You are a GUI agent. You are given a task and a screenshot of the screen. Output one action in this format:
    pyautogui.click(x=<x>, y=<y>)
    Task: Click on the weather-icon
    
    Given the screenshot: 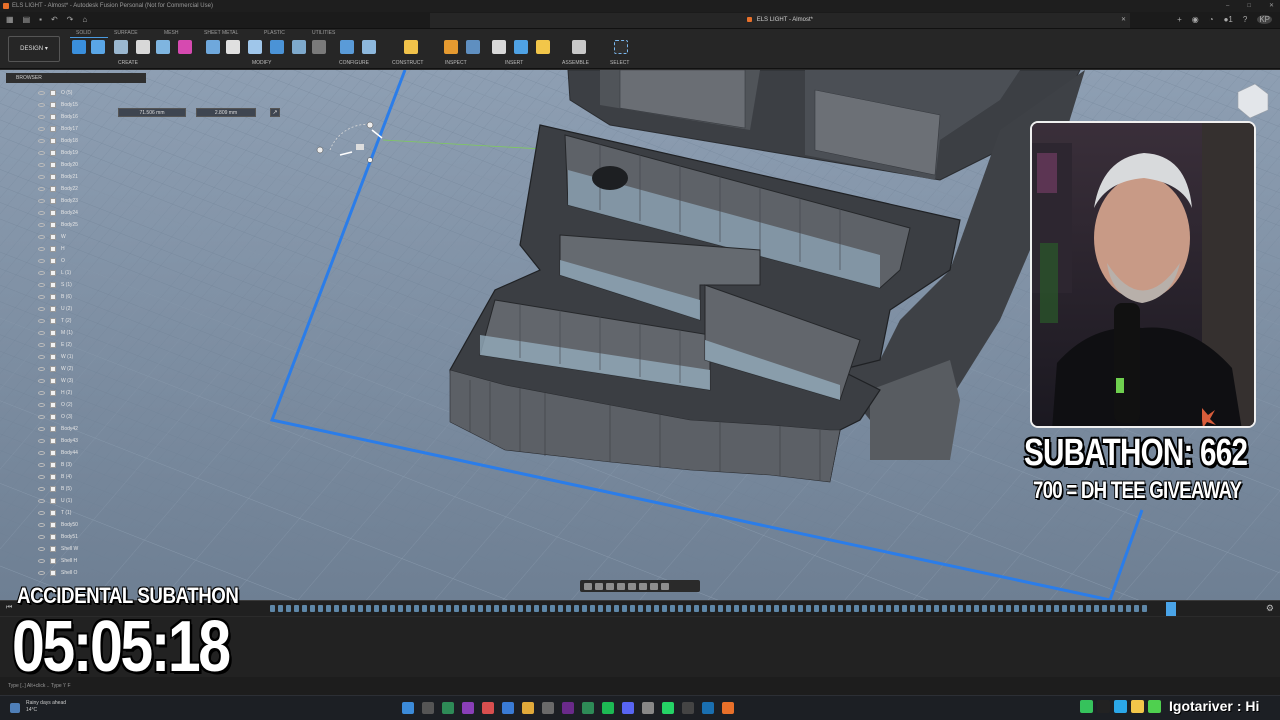 What is the action you would take?
    pyautogui.click(x=15, y=708)
    